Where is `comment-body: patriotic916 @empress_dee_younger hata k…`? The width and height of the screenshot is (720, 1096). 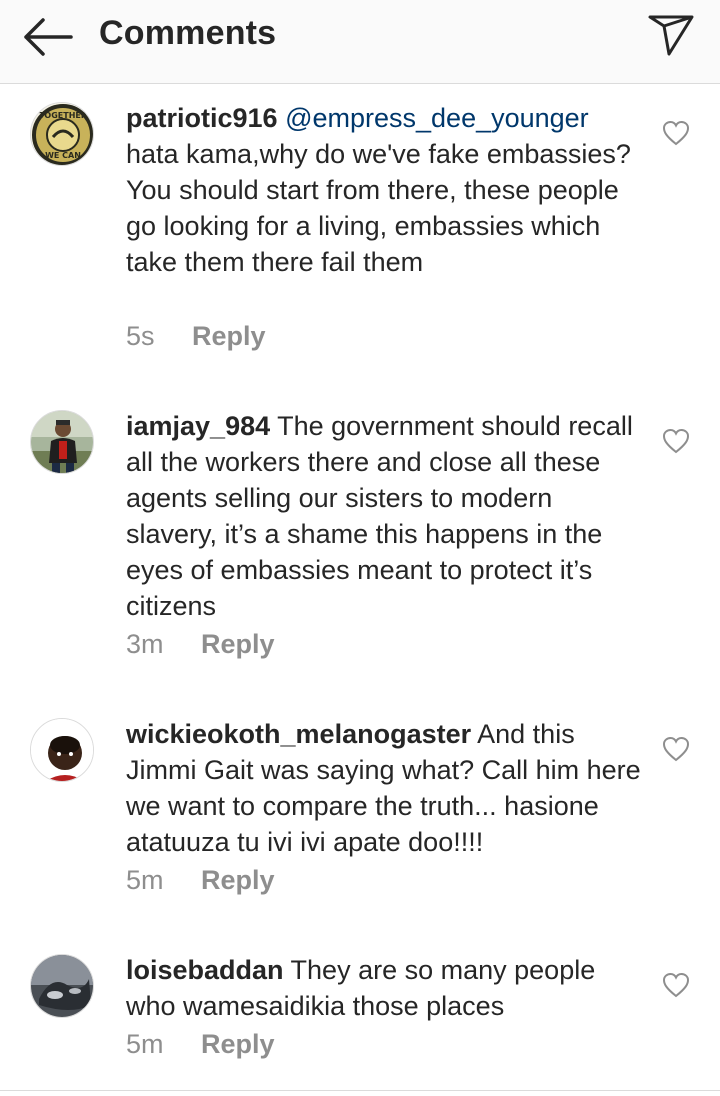
comment-body: patriotic916 @empress_dee_younger hata k… is located at coordinates (386, 190).